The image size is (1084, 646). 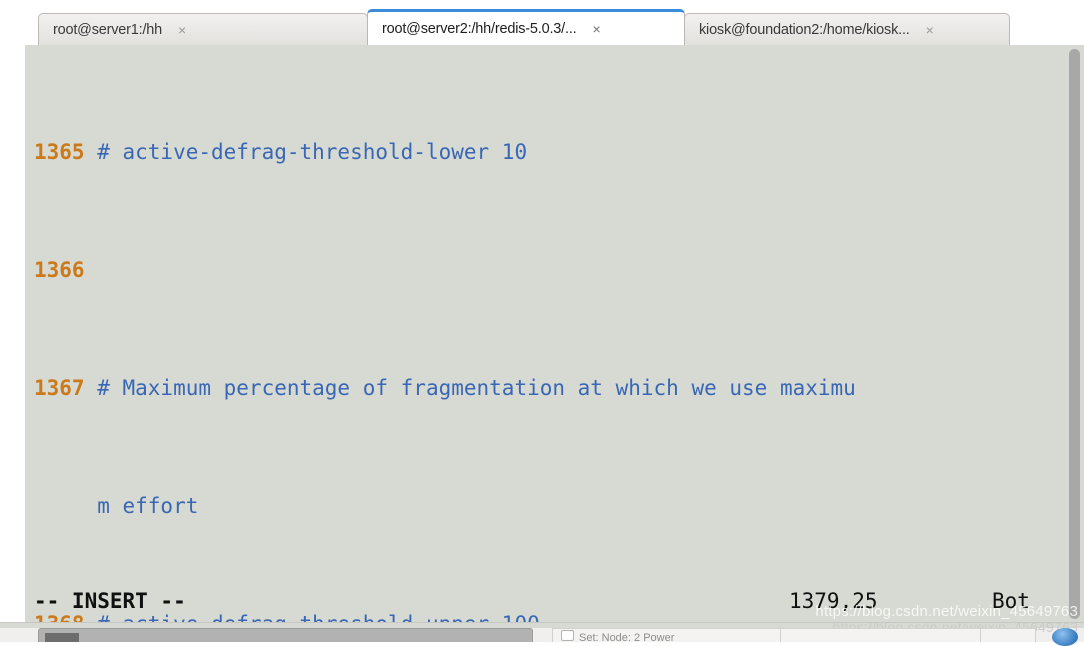 I want to click on taskbar-window-button, so click(x=285, y=635).